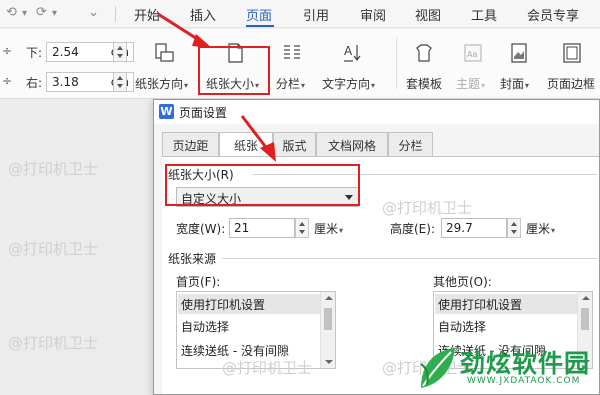 The height and width of the screenshot is (395, 600). I want to click on tab-columns: 分栏, so click(410, 144).